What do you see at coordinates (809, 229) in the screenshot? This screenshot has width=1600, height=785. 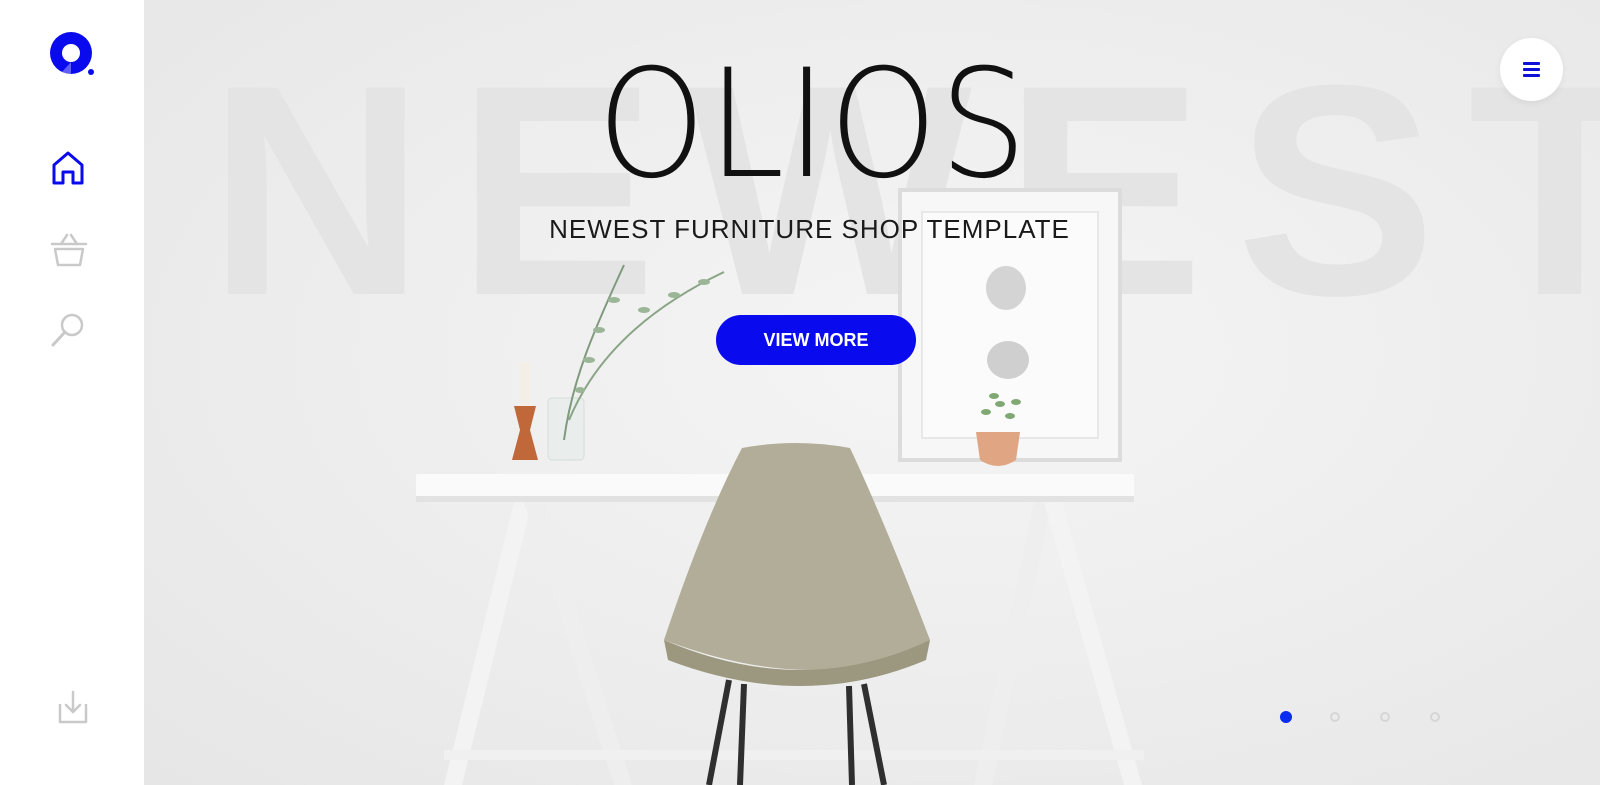 I see `hero-tagline: NEWEST FURNITURE SHOP TEMPLATE` at bounding box center [809, 229].